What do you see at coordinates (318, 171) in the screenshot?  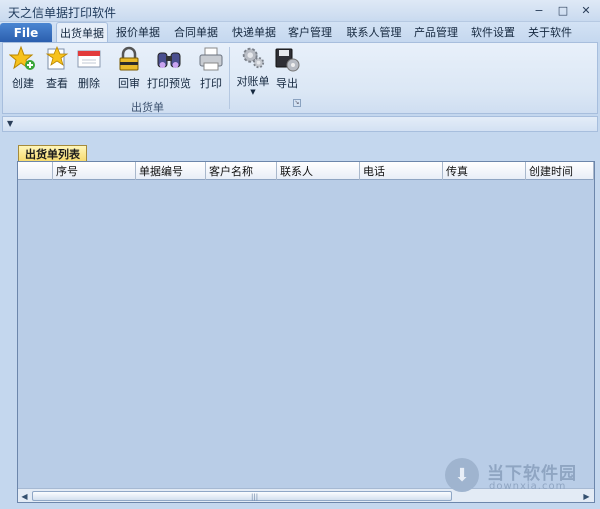 I see `column-header-contact: 联系人` at bounding box center [318, 171].